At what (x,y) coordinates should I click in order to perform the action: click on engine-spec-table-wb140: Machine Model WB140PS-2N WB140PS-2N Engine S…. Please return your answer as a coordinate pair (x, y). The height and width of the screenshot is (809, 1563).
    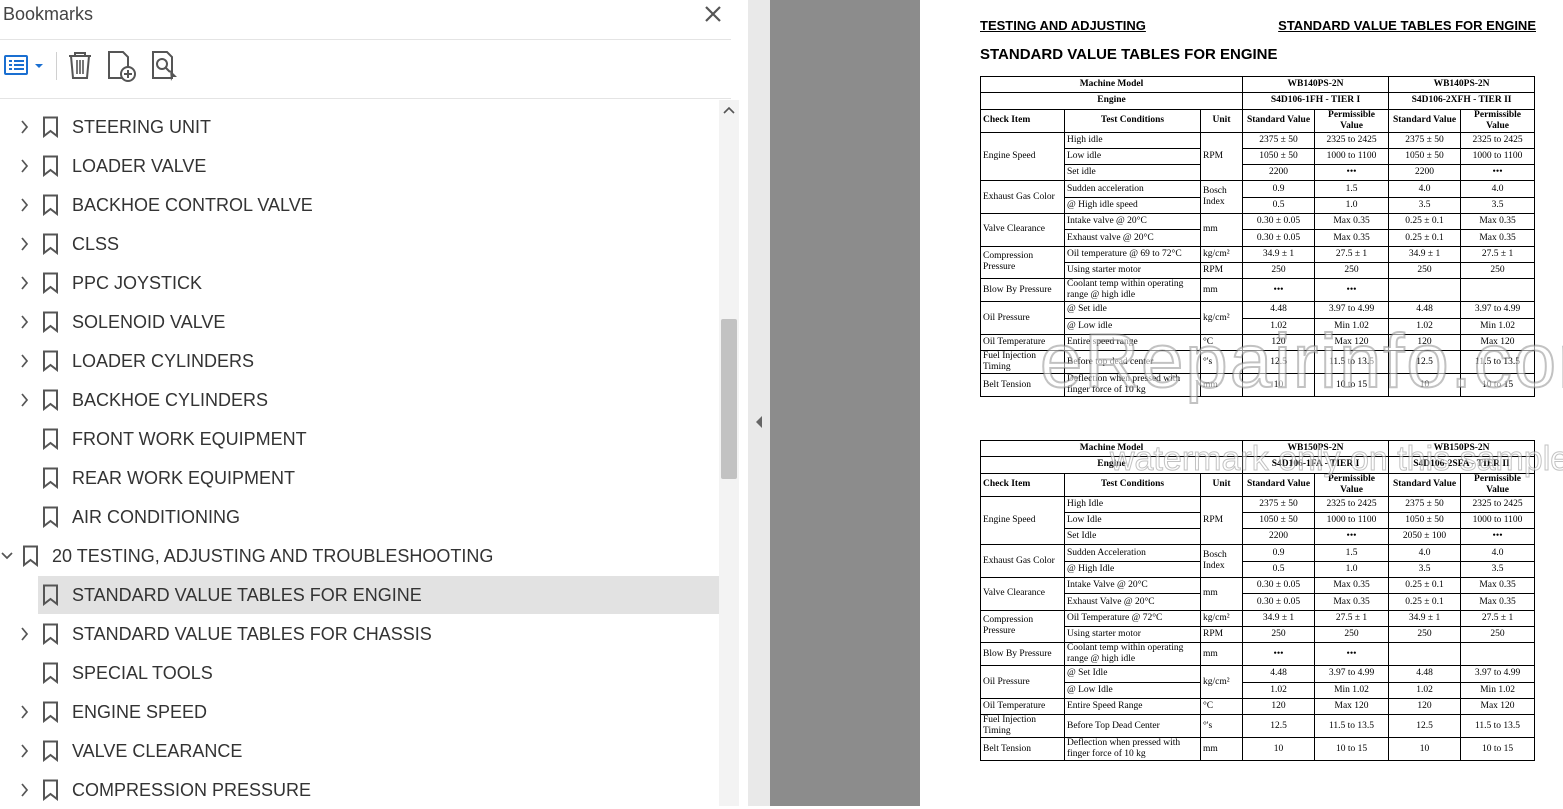
    Looking at the image, I should click on (1257, 236).